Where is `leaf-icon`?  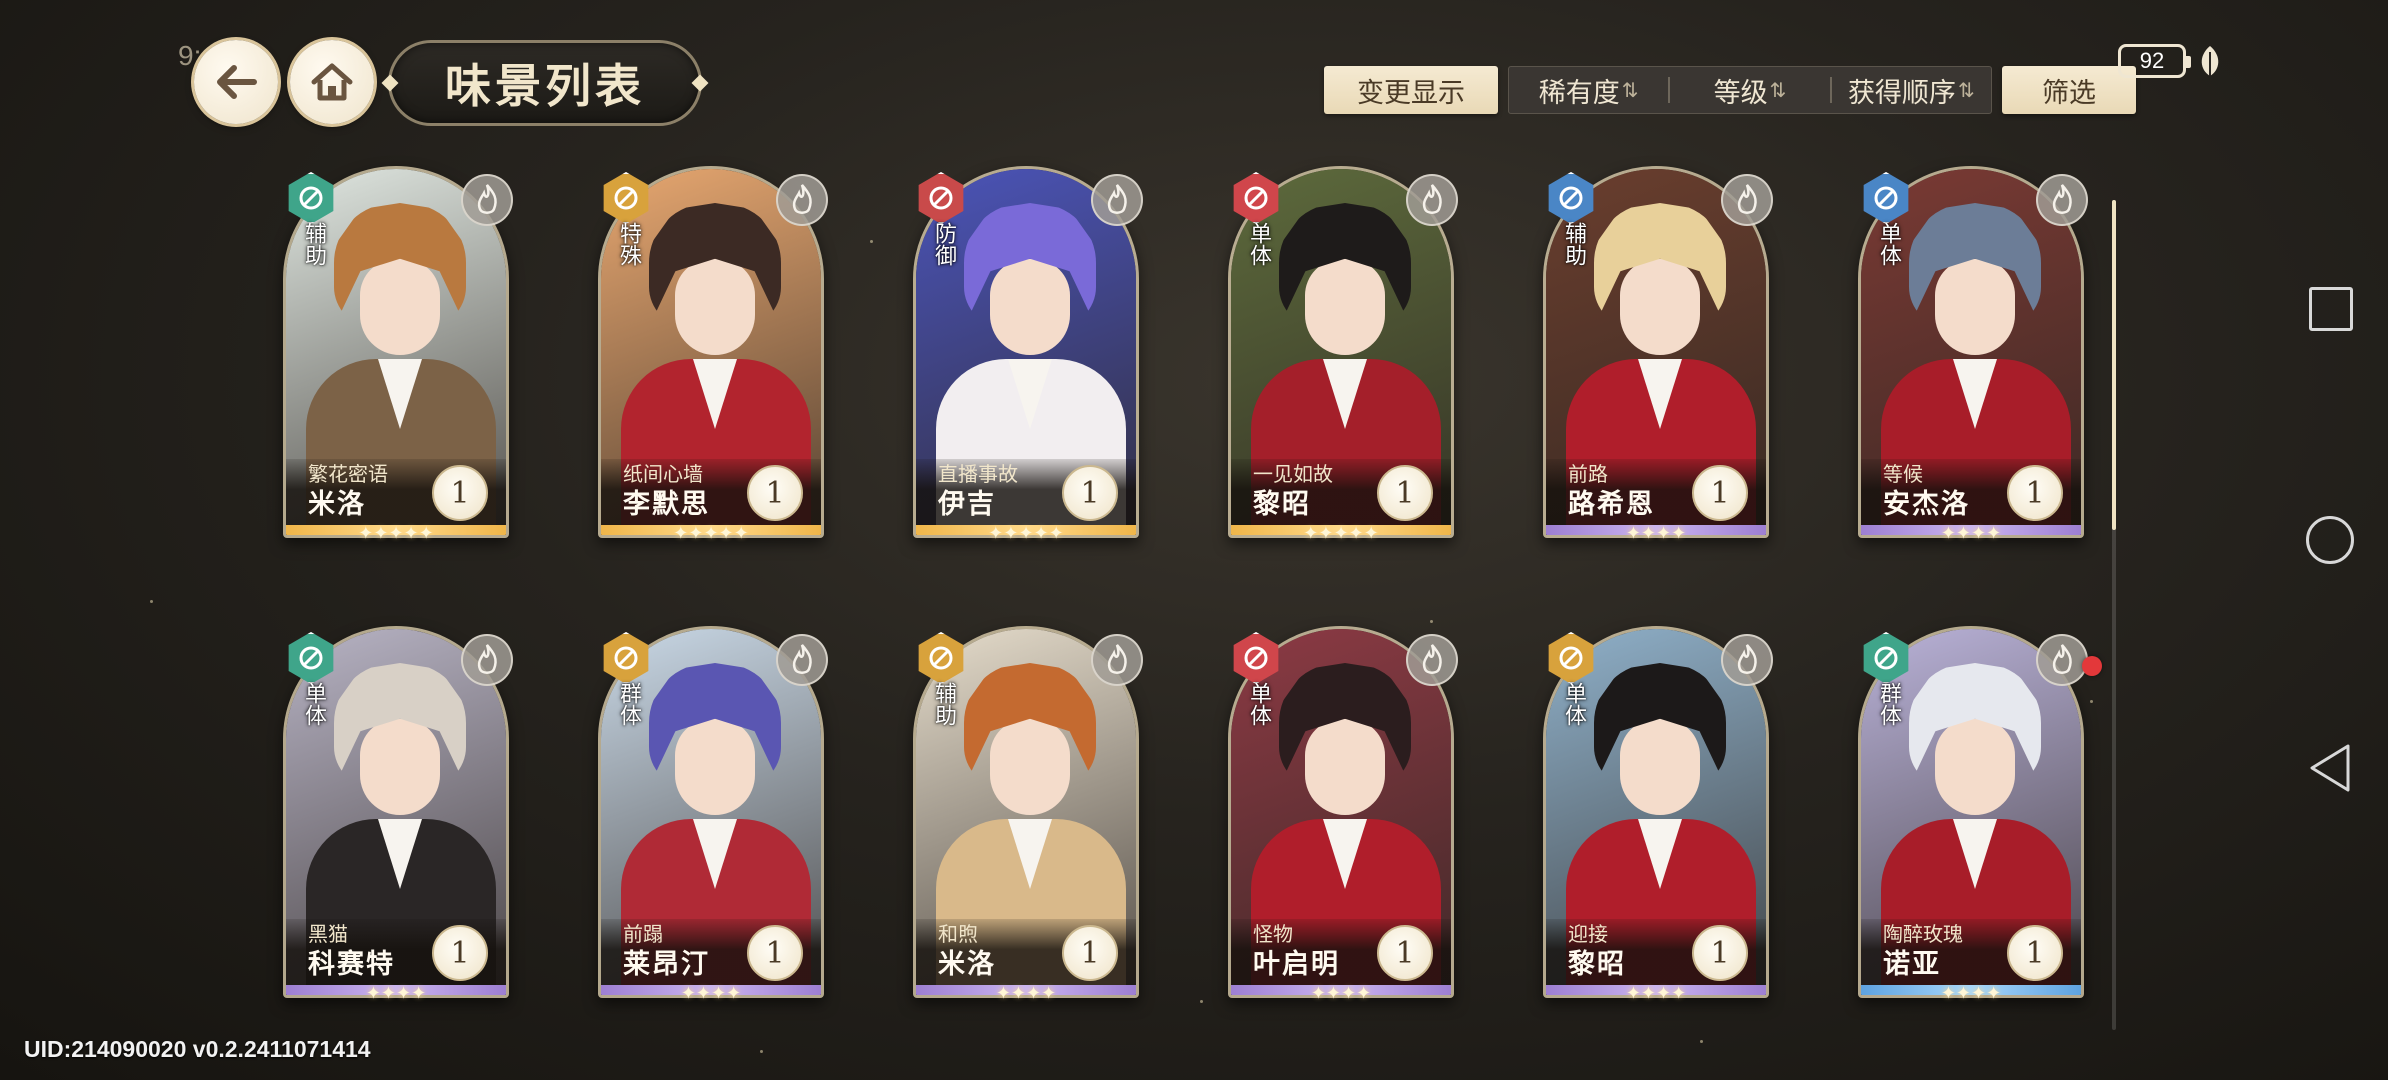
leaf-icon is located at coordinates (2210, 61).